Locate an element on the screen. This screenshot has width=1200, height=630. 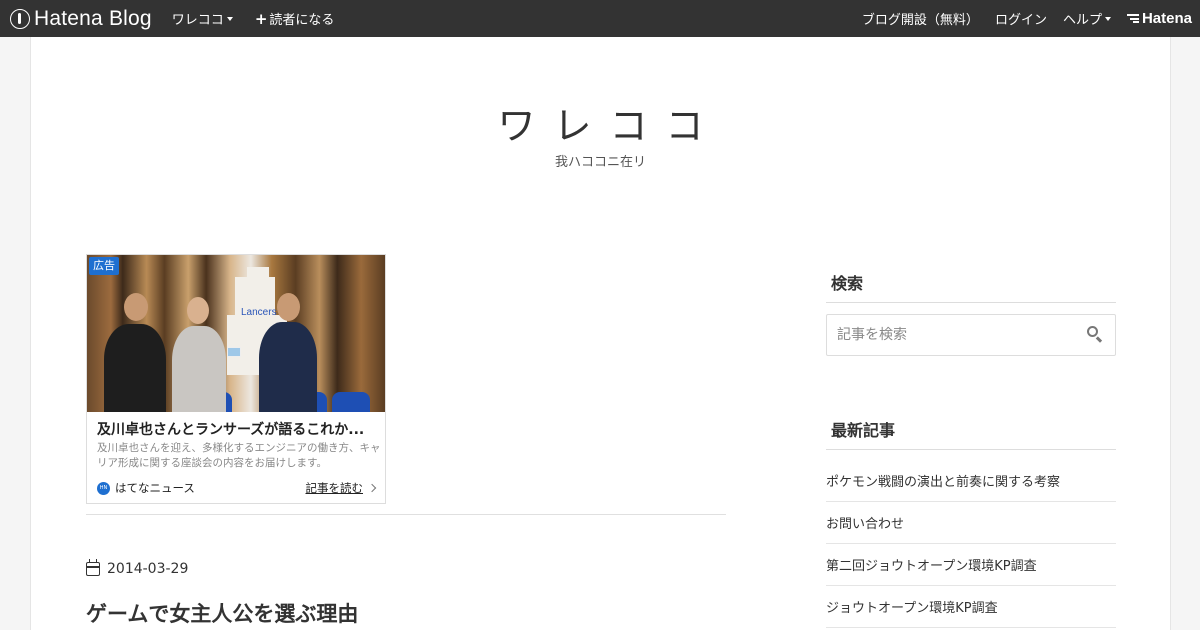
post-date: 2014-03-29 is located at coordinates (137, 568).